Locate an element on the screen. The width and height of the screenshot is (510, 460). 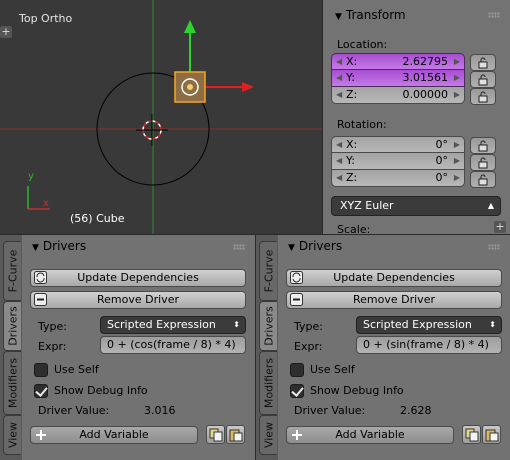
rotation-z-field: ◀ Z: 0° ▶ is located at coordinates (398, 178).